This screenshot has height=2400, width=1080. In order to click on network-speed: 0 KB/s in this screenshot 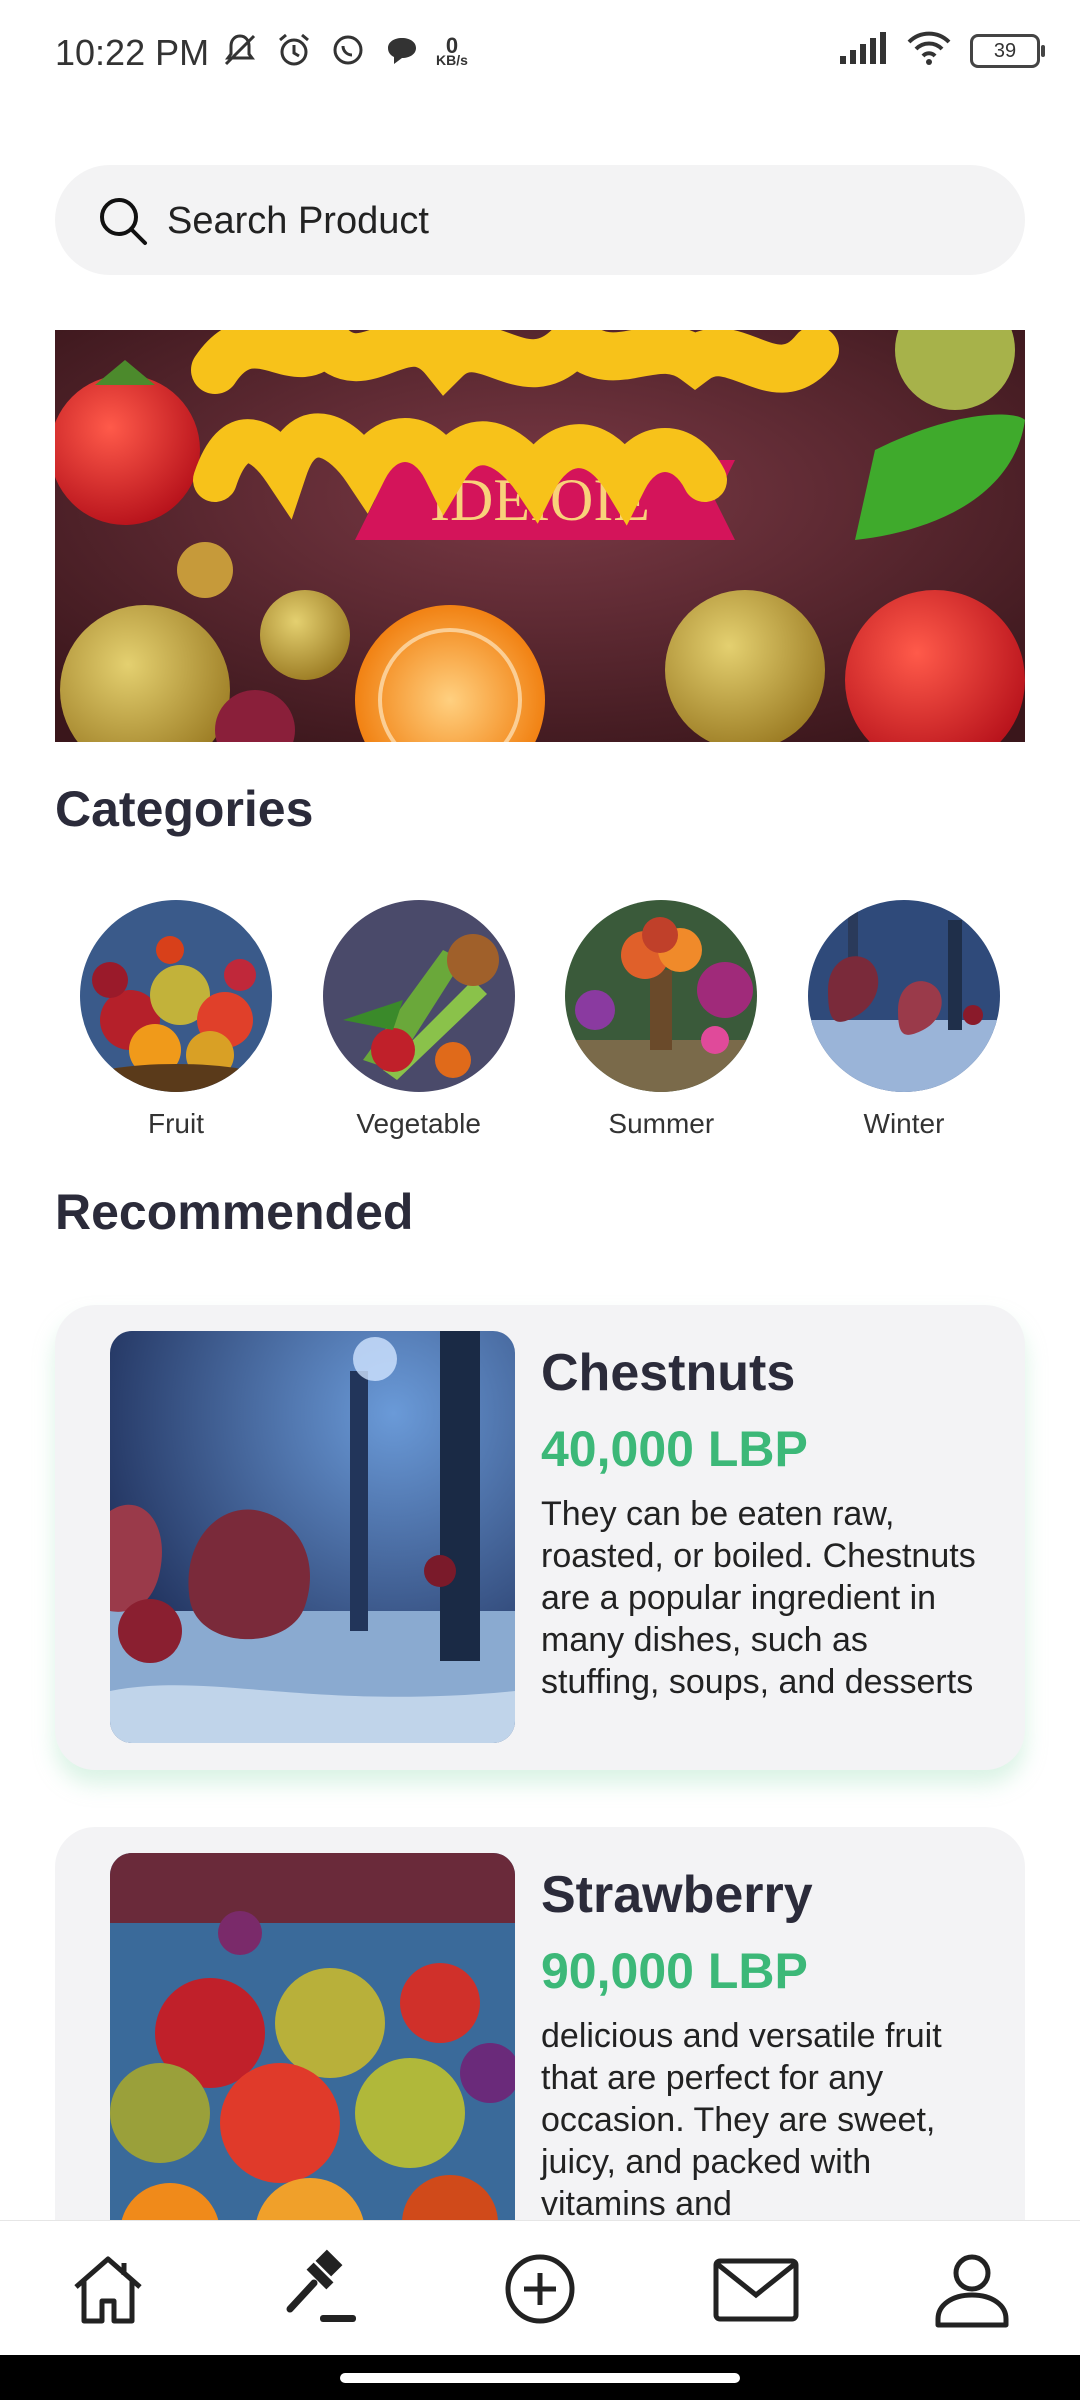, I will do `click(452, 50)`.